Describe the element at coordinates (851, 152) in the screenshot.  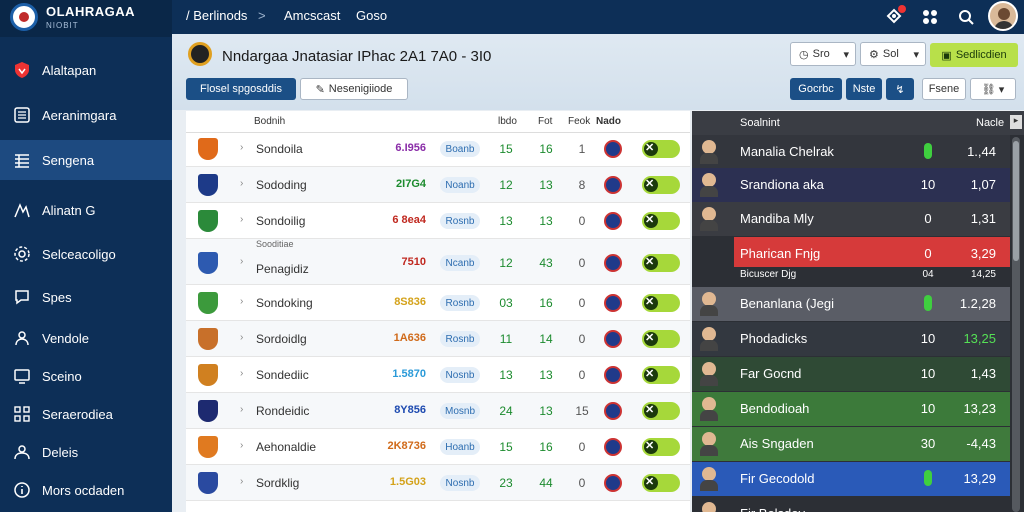
I see `player-row: Manalia Chelrak 1.,44` at that location.